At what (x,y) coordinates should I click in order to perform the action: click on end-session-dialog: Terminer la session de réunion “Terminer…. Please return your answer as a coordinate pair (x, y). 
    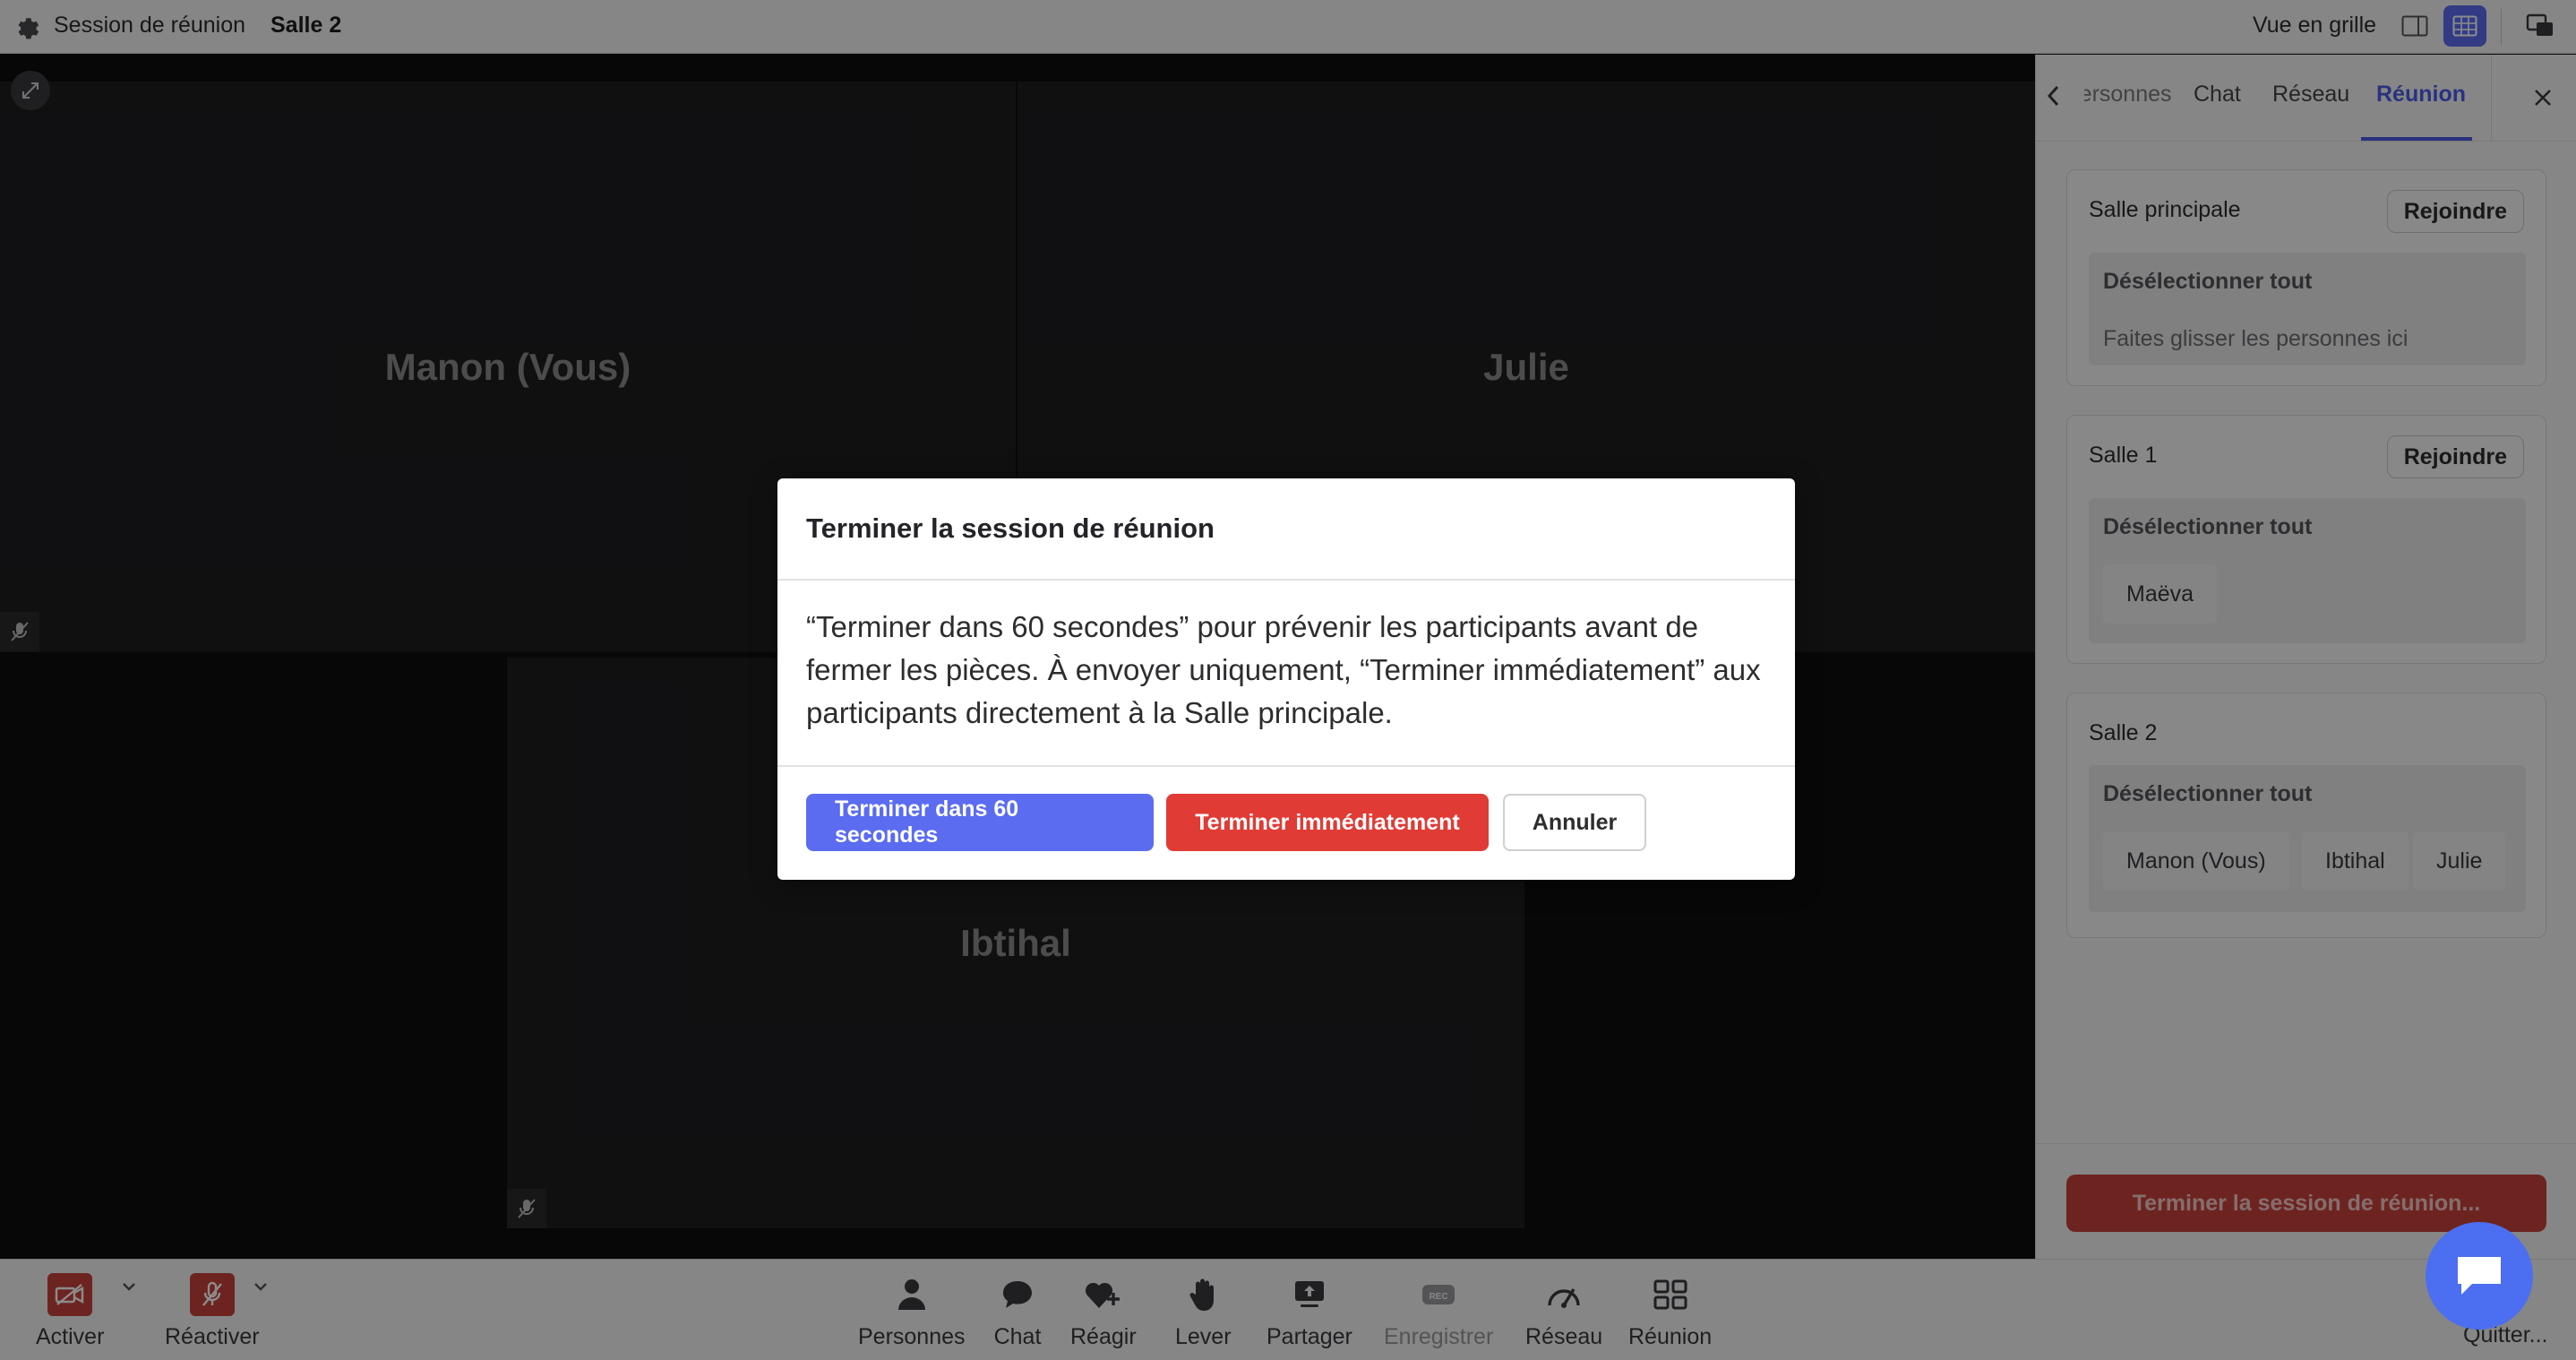
    Looking at the image, I should click on (1286, 679).